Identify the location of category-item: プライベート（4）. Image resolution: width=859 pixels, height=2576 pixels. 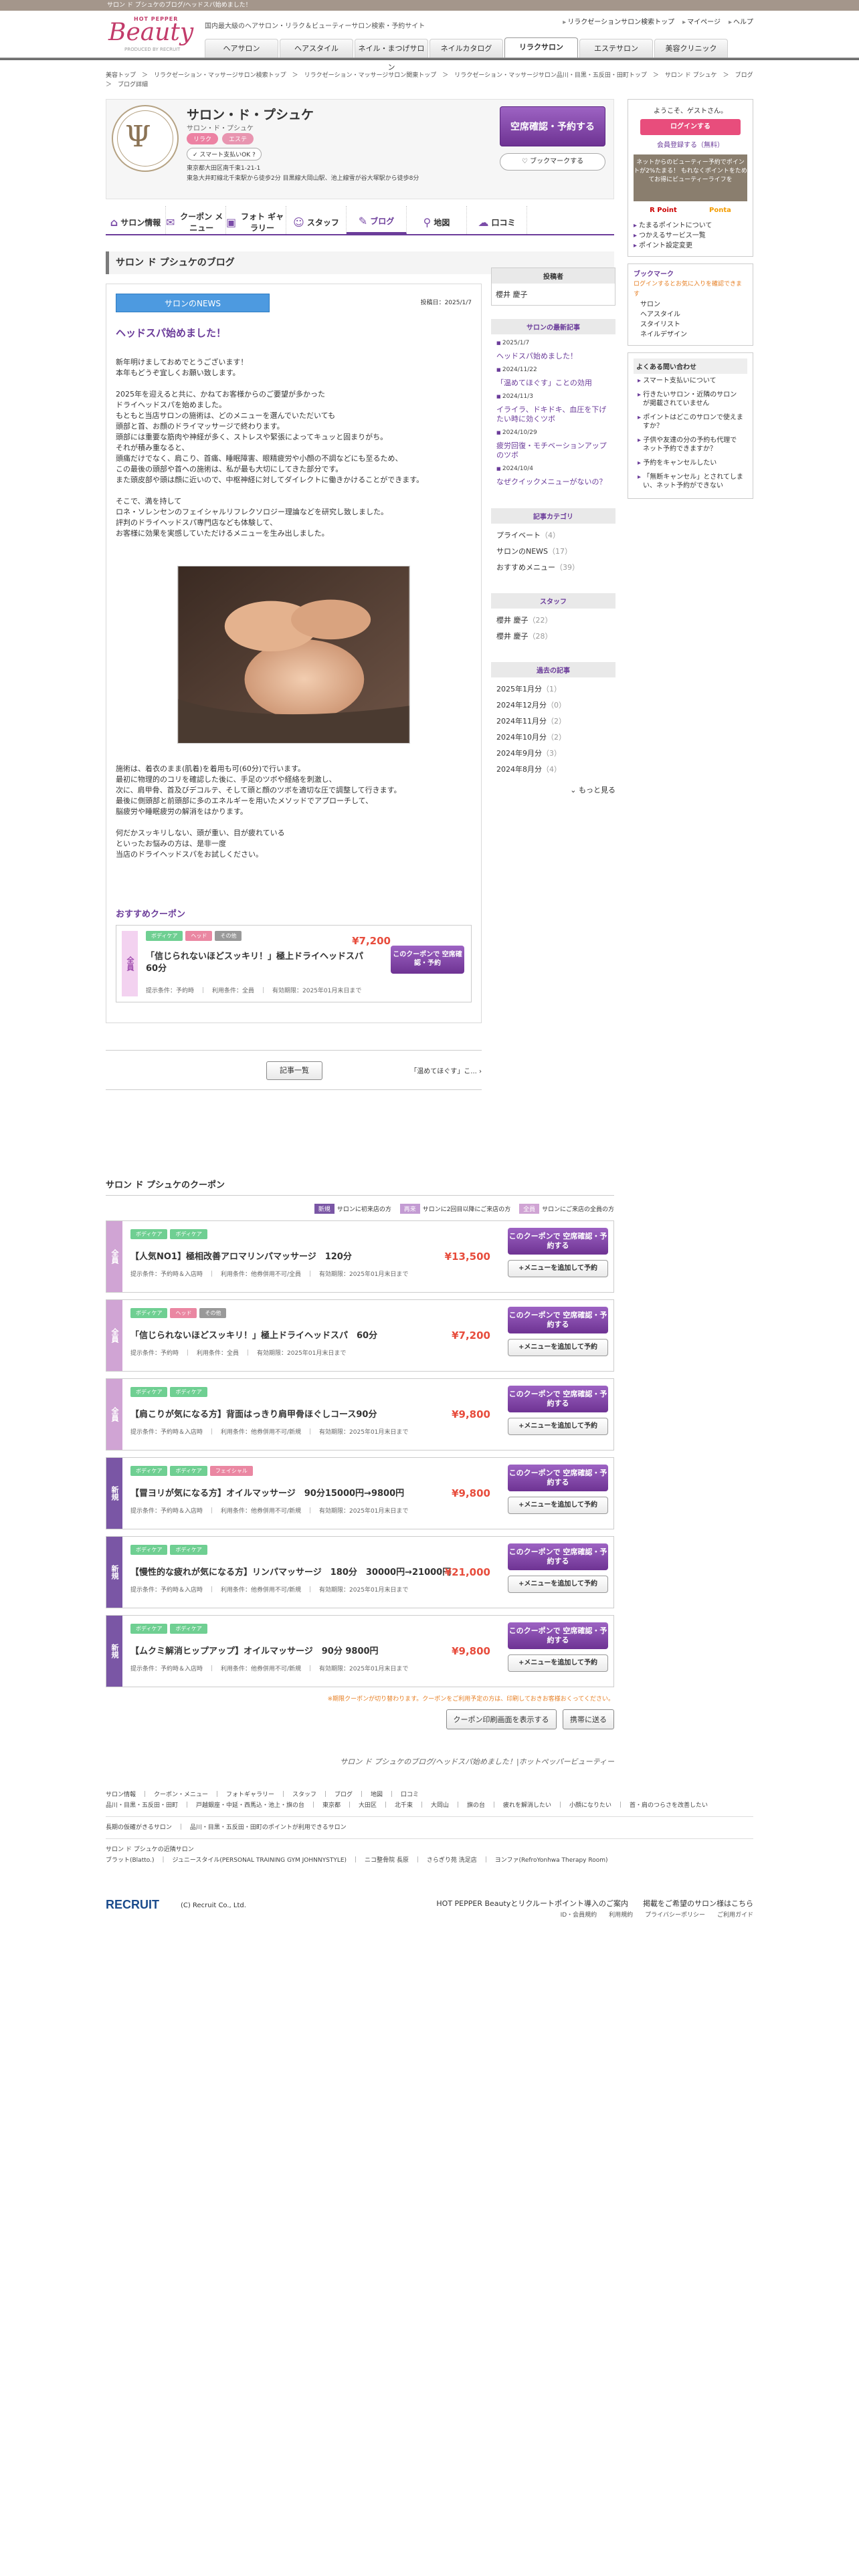
(553, 536).